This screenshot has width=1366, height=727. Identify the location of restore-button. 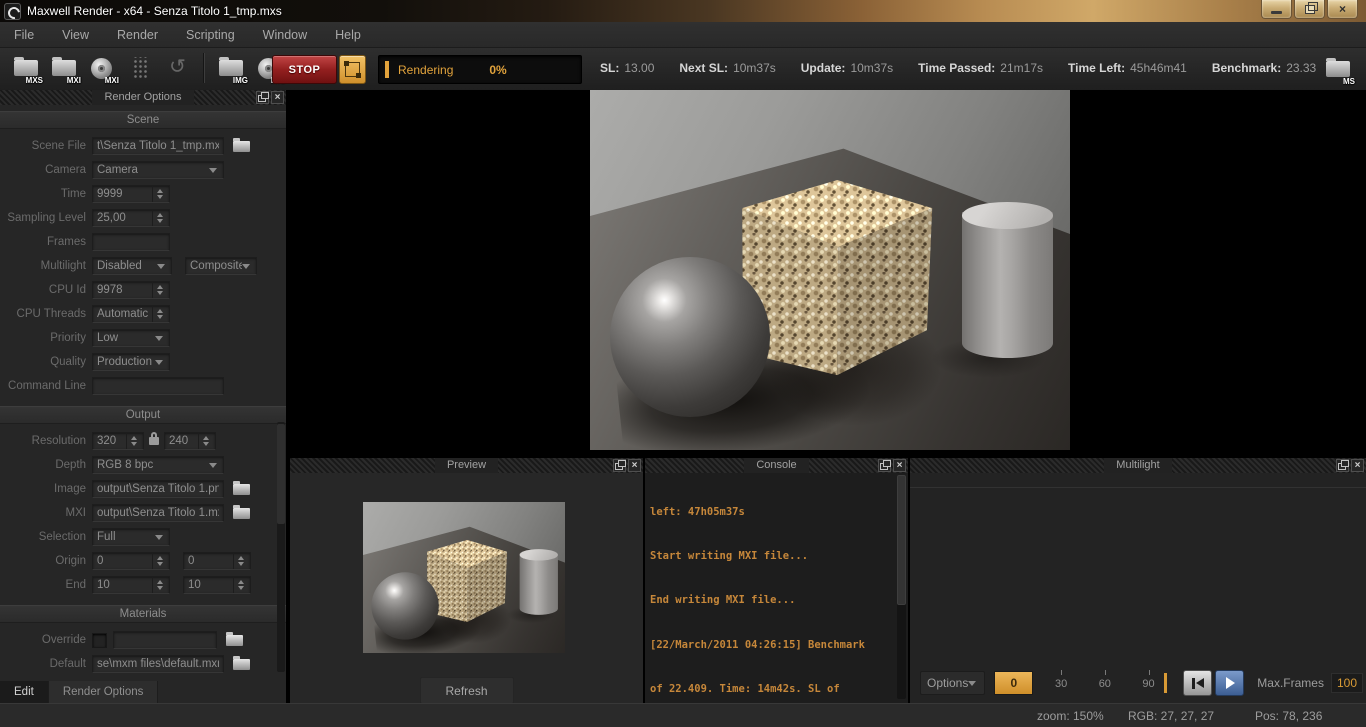
(1309, 9).